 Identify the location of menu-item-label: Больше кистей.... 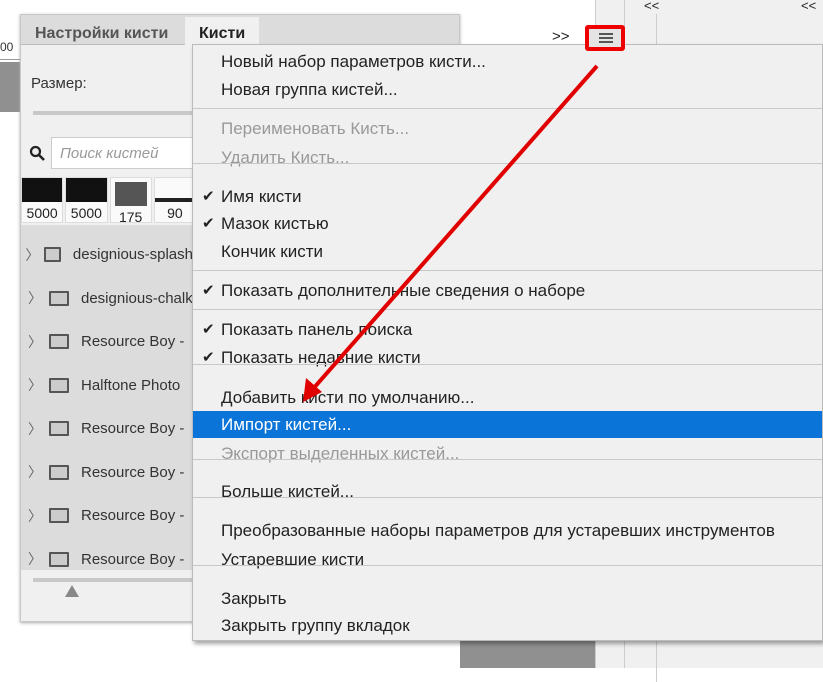
(287, 491).